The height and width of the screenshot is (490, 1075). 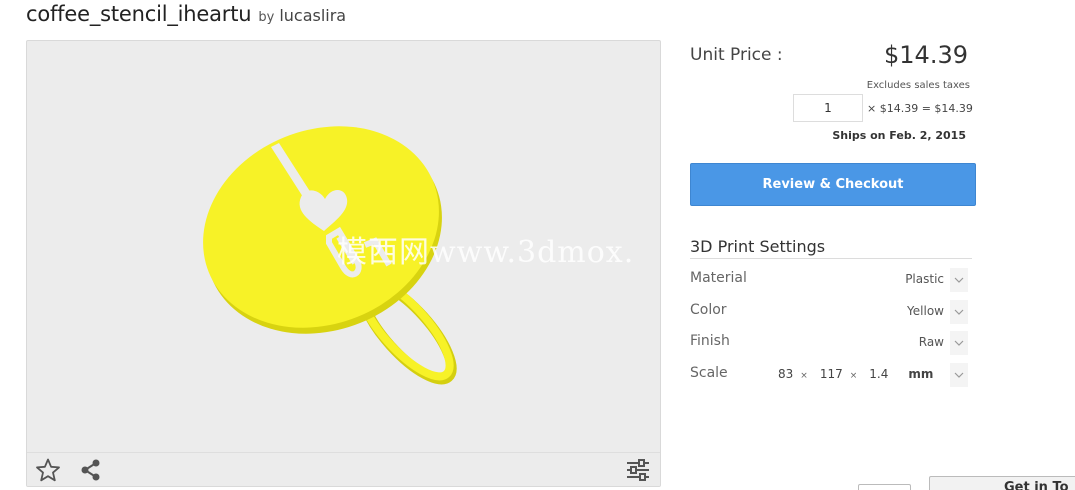 I want to click on product-title: coffee_stencil_iheartu, so click(x=139, y=14).